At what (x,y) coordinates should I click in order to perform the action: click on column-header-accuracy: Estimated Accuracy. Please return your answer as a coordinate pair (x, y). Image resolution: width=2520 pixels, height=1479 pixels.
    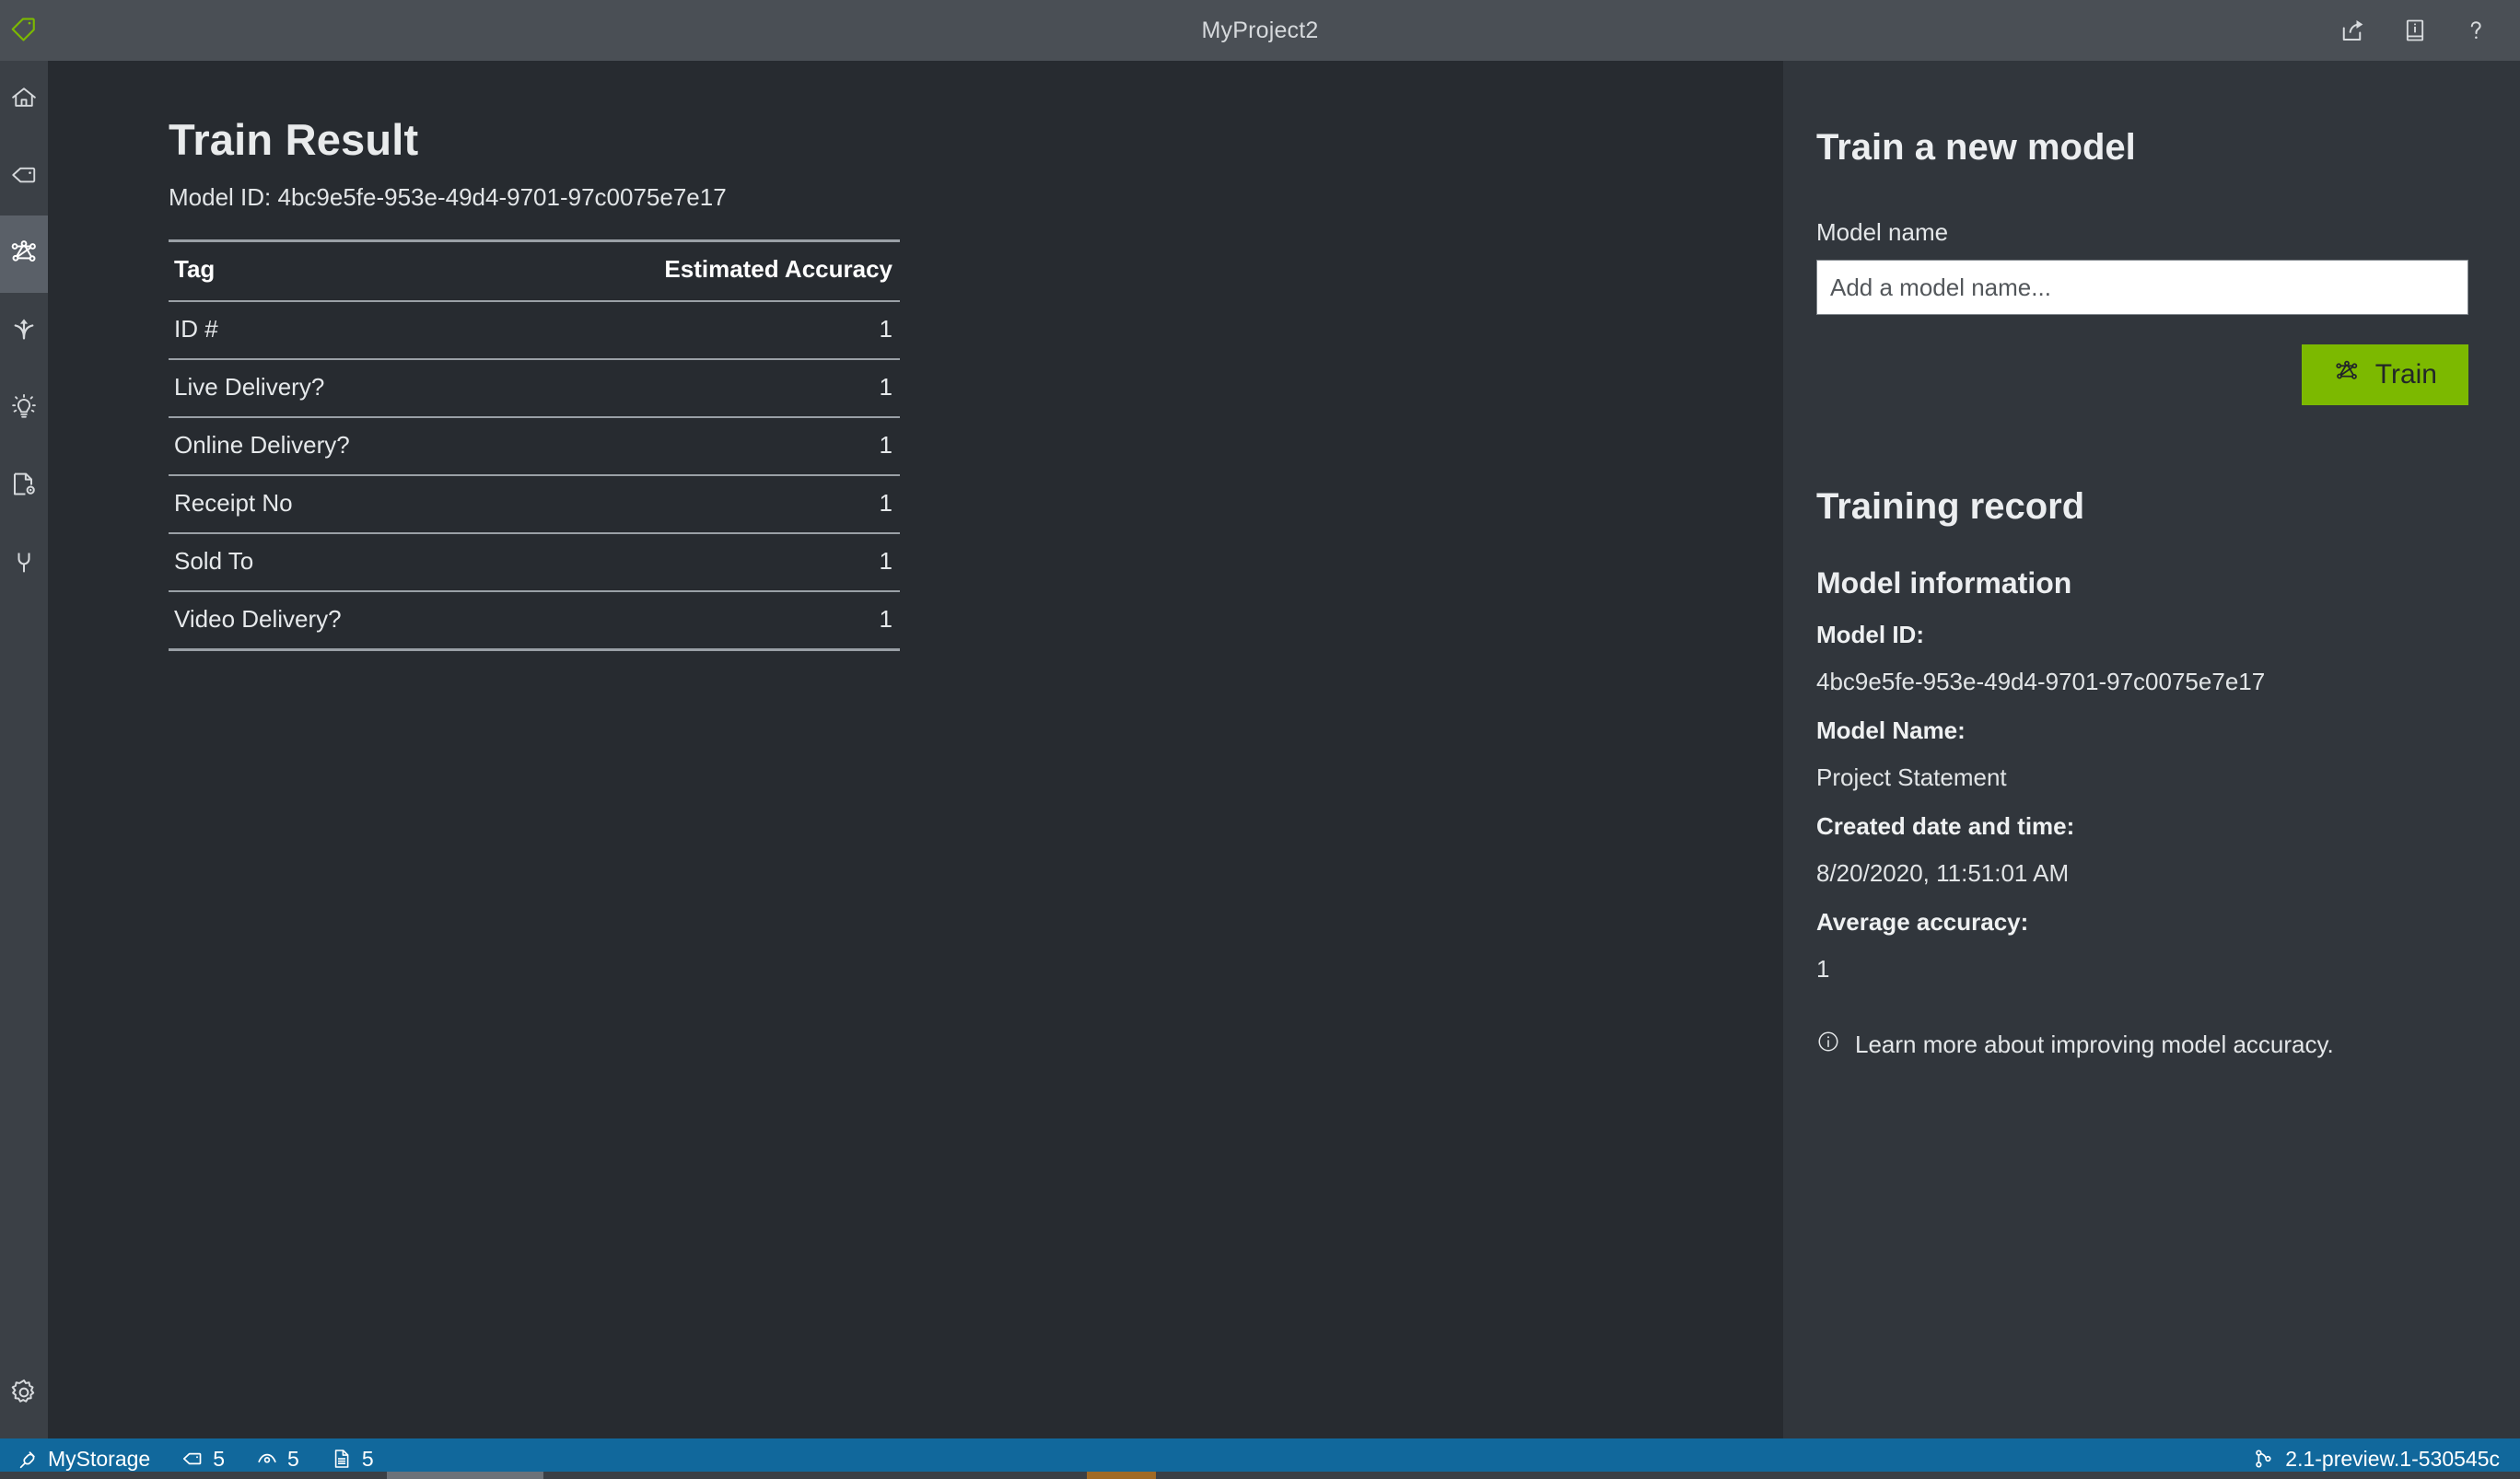
    Looking at the image, I should click on (691, 270).